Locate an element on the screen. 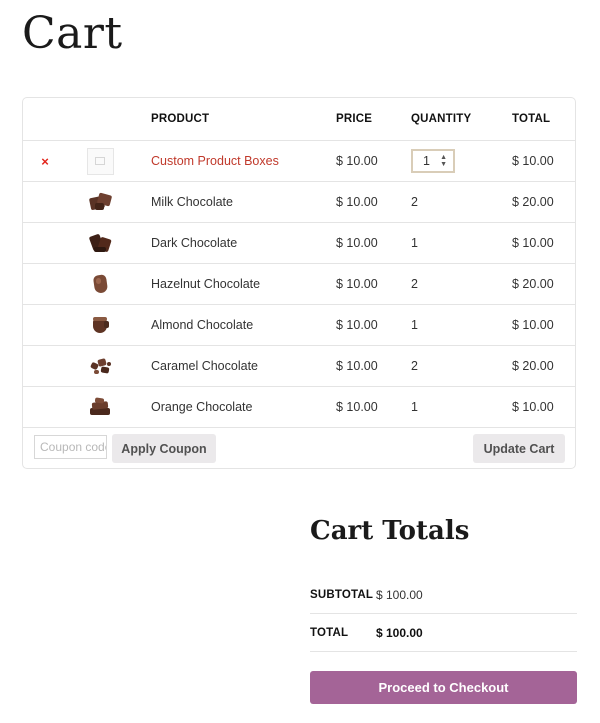  chocolate-heart-icon is located at coordinates (100, 284).